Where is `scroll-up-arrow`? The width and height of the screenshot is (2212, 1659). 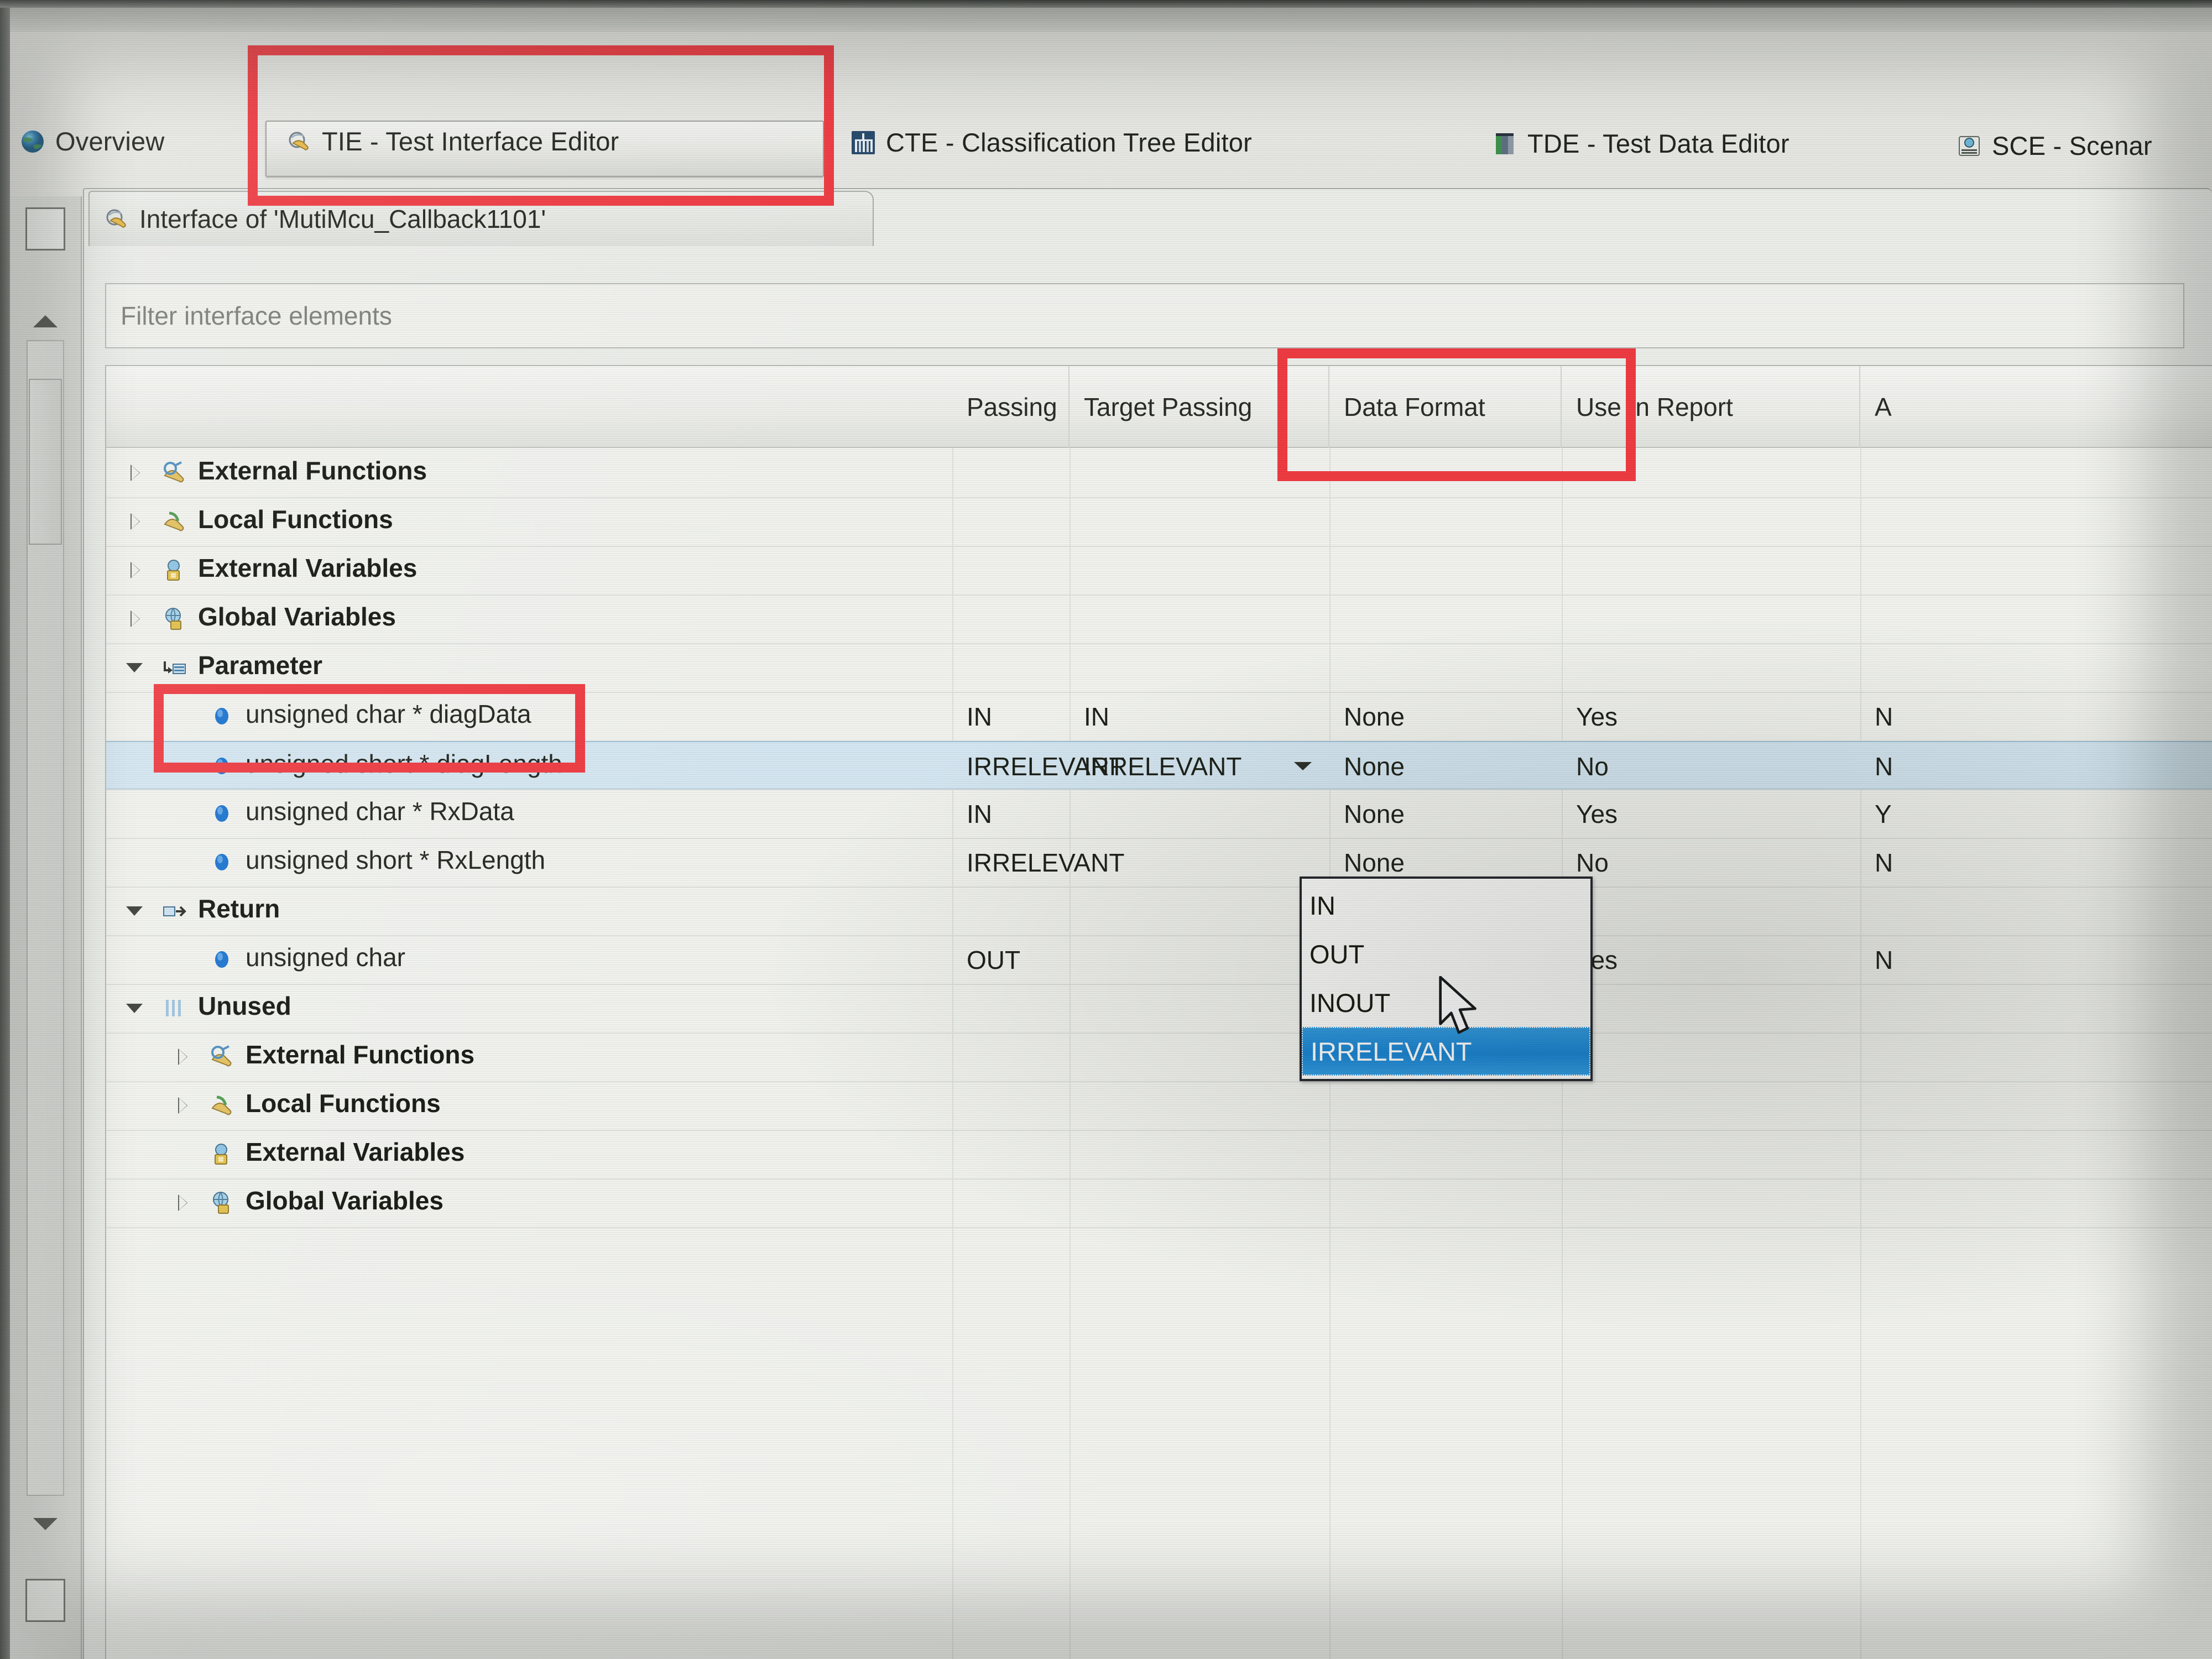
scroll-up-arrow is located at coordinates (46, 321).